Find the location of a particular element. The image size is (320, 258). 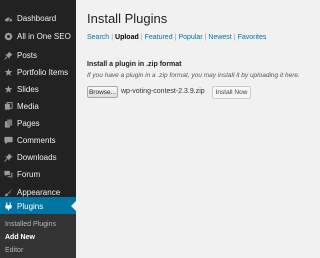

sidebar-item-label: Dashboard is located at coordinates (37, 18).